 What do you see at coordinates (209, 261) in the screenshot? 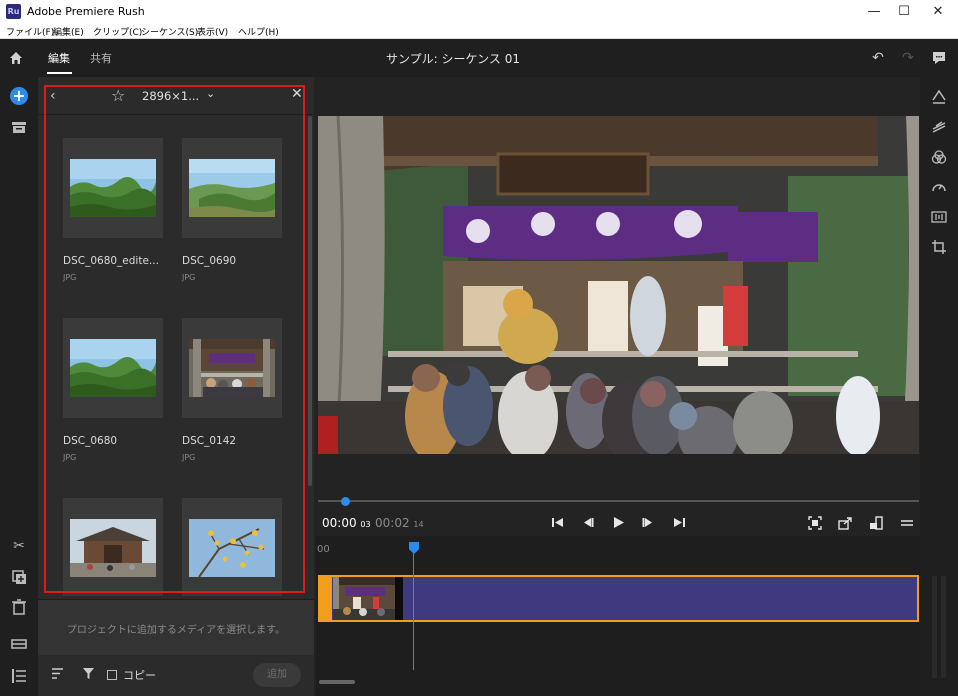
I see `media-item-name: DSC_0690` at bounding box center [209, 261].